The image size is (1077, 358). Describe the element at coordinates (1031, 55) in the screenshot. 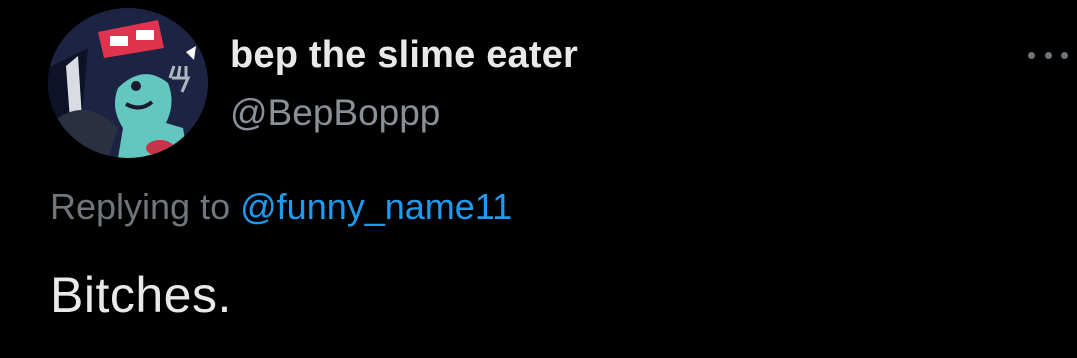

I see `more-horizontal-icon` at that location.